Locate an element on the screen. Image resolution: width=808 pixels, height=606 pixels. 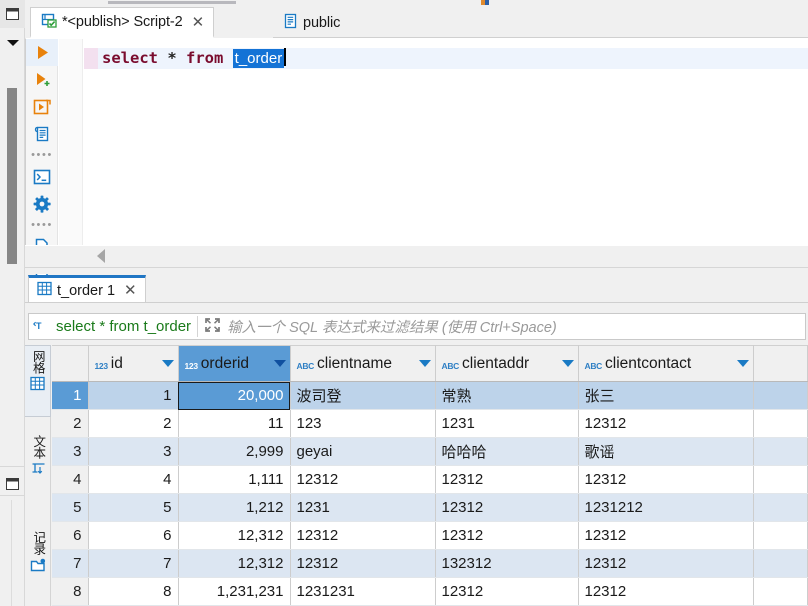
cell-clientaddr: 常熟 is located at coordinates (507, 395).